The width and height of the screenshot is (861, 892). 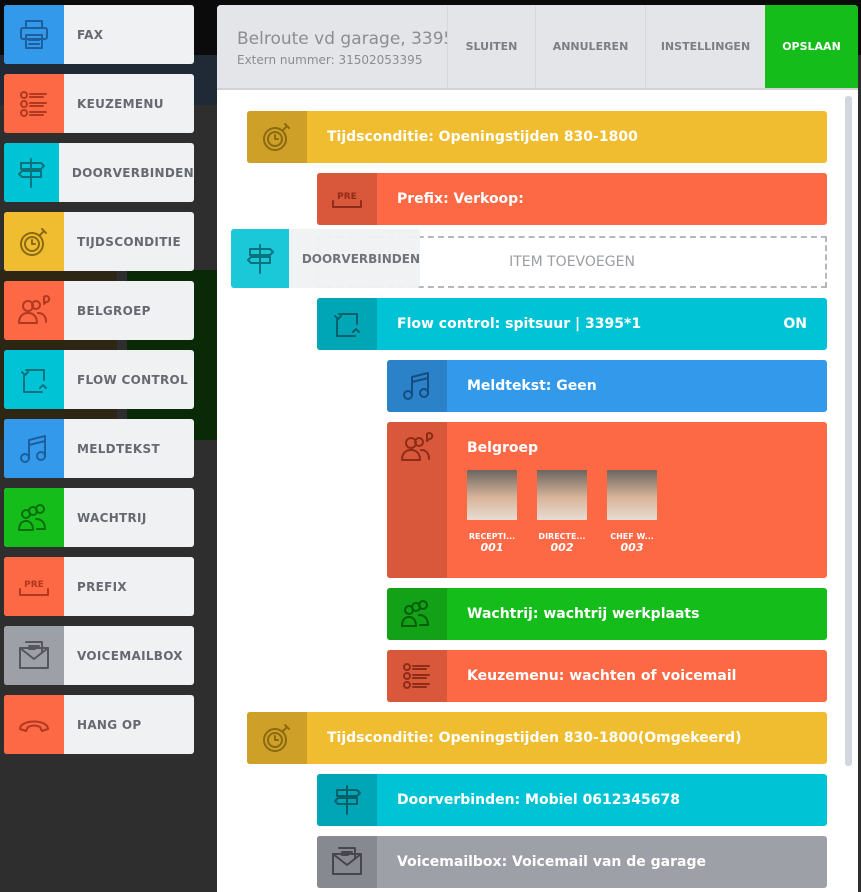 I want to click on route-title: Belroute vd garage, 3395, so click(x=342, y=39).